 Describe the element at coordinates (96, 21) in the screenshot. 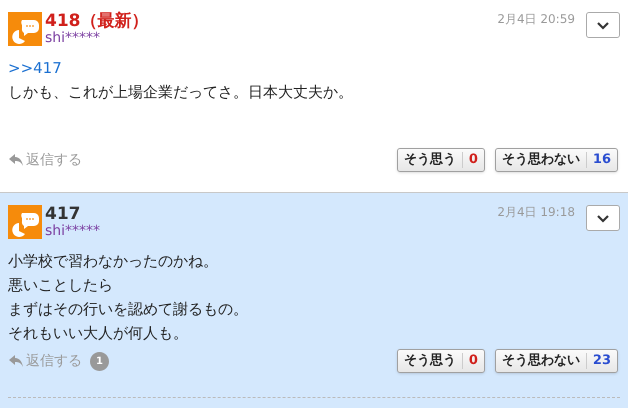

I see `comment-number: 418（最新）` at that location.